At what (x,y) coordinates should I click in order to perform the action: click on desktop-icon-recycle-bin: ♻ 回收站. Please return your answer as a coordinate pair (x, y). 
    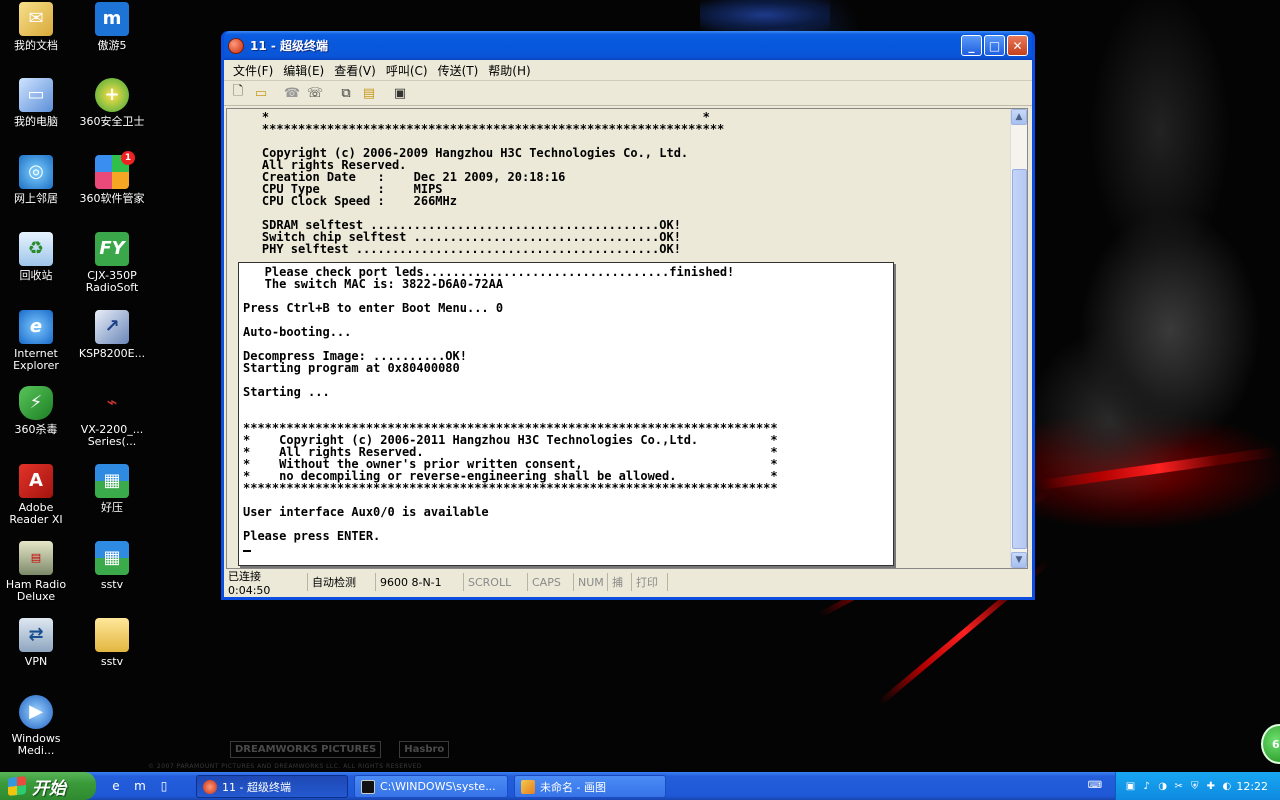
    Looking at the image, I should click on (37, 257).